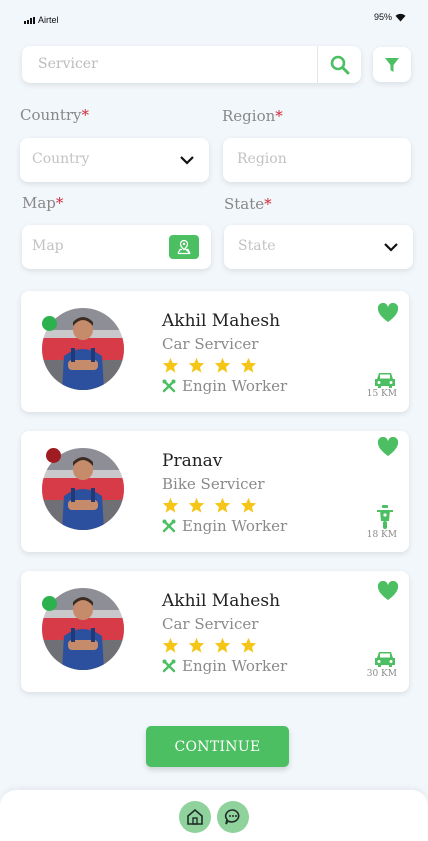 This screenshot has height=841, width=428. I want to click on filter-button, so click(392, 64).